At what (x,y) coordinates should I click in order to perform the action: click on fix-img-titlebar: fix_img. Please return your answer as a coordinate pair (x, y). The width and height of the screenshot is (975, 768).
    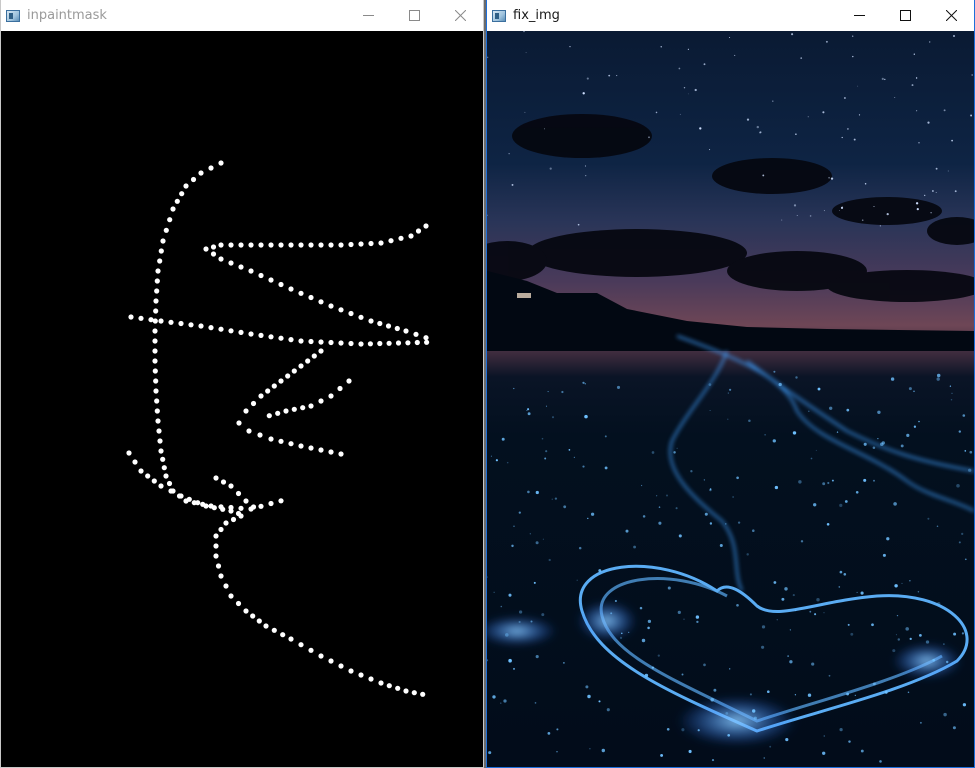
    Looking at the image, I should click on (730, 15).